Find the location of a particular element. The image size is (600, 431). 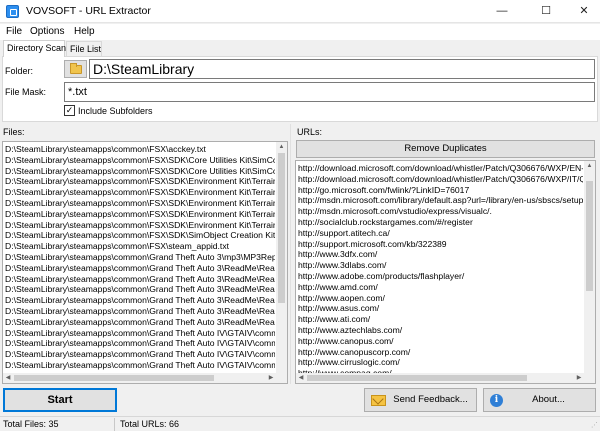

tab-file-list: File List is located at coordinates (84, 48).